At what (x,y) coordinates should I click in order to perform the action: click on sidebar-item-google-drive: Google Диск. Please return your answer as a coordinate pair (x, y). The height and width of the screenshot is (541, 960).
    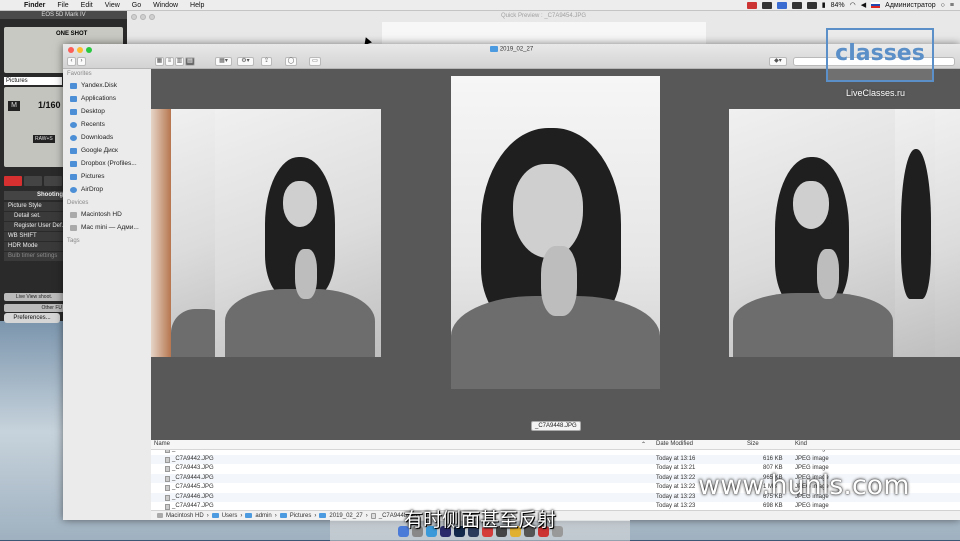
    Looking at the image, I should click on (107, 150).